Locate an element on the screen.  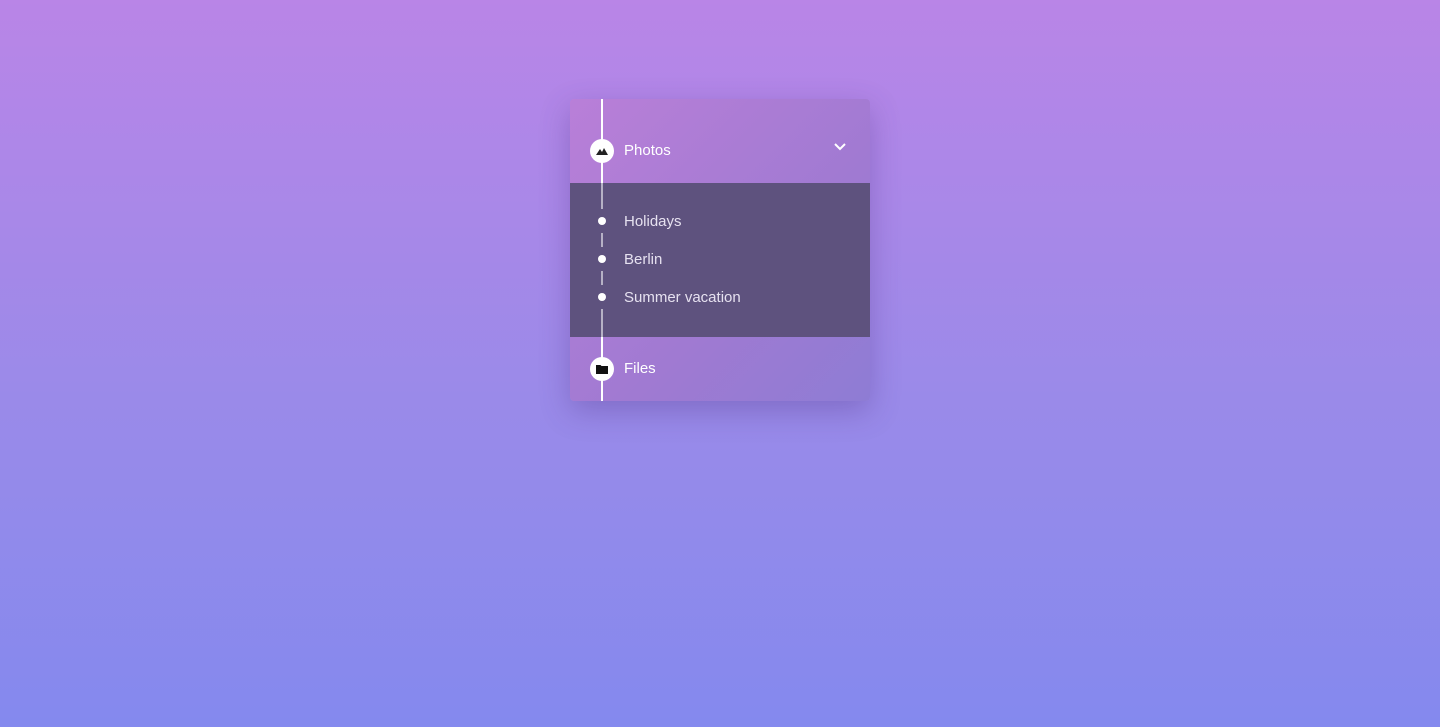
submenu-item-berlin: Berlin is located at coordinates (720, 259).